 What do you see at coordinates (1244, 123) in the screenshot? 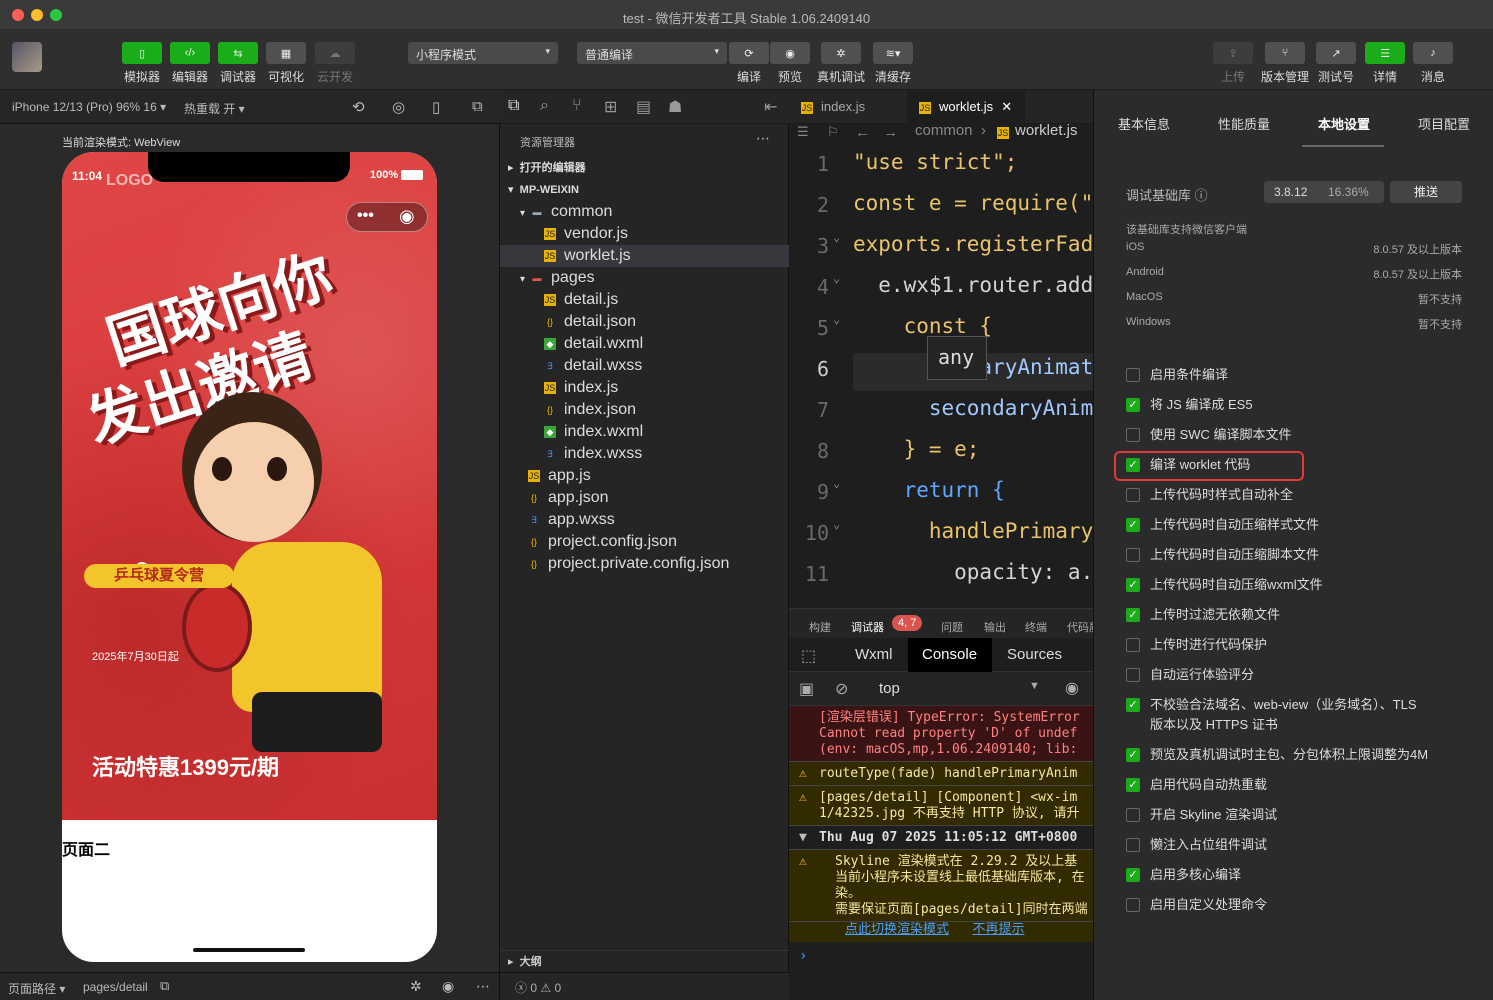
I see `tab-performance: 性能质量` at bounding box center [1244, 123].